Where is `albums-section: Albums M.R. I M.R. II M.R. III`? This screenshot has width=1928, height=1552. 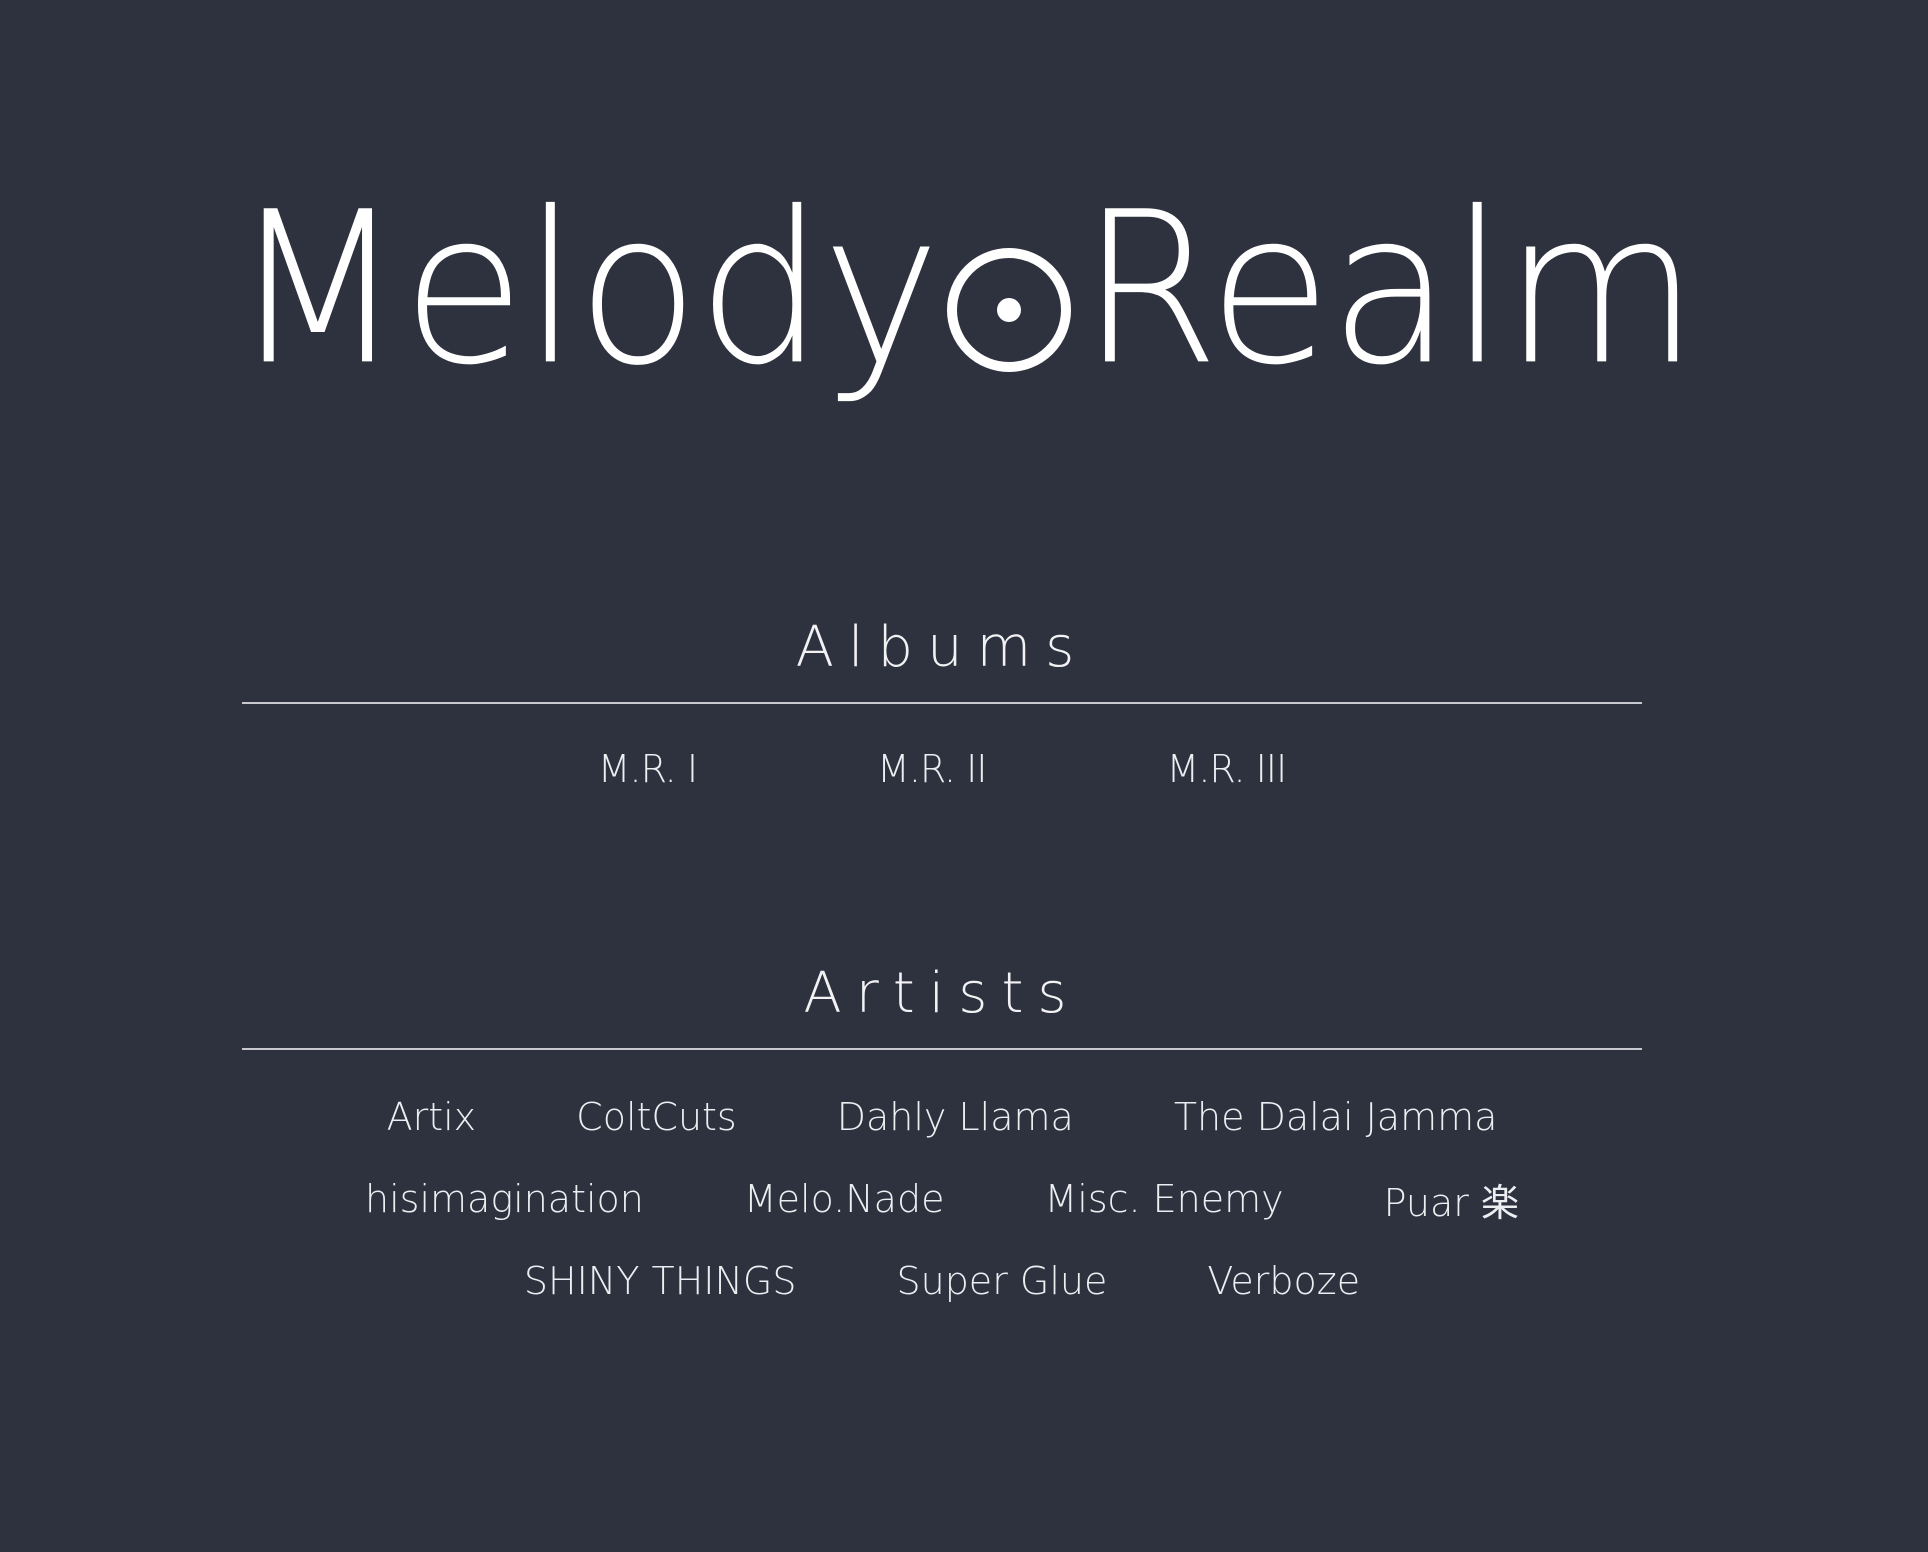 albums-section: Albums M.R. I M.R. II M.R. III is located at coordinates (942, 703).